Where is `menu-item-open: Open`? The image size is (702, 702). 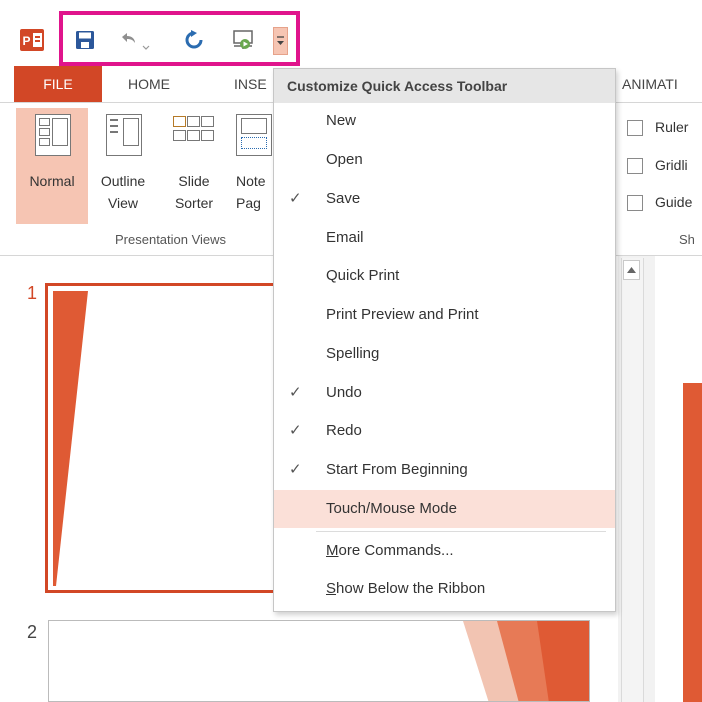 menu-item-open: Open is located at coordinates (444, 160).